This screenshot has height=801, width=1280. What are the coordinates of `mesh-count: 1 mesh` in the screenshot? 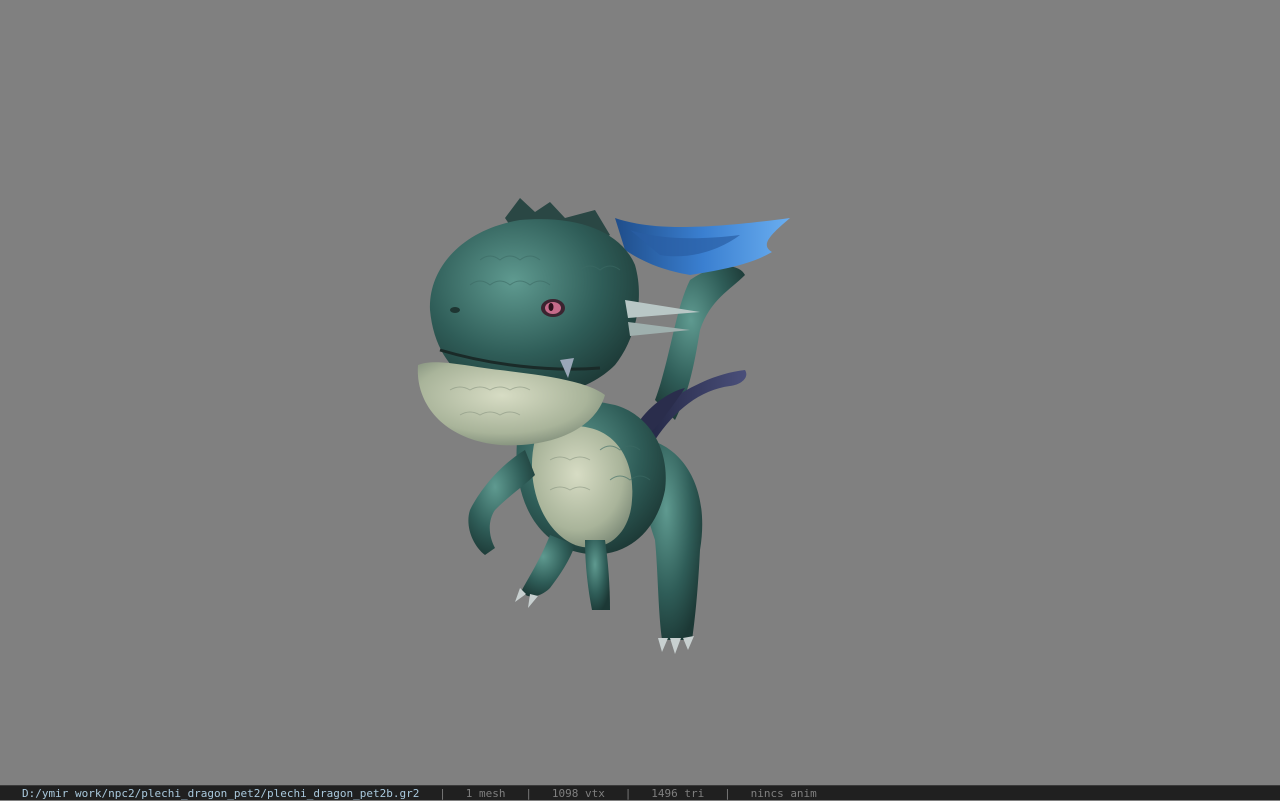 It's located at (486, 793).